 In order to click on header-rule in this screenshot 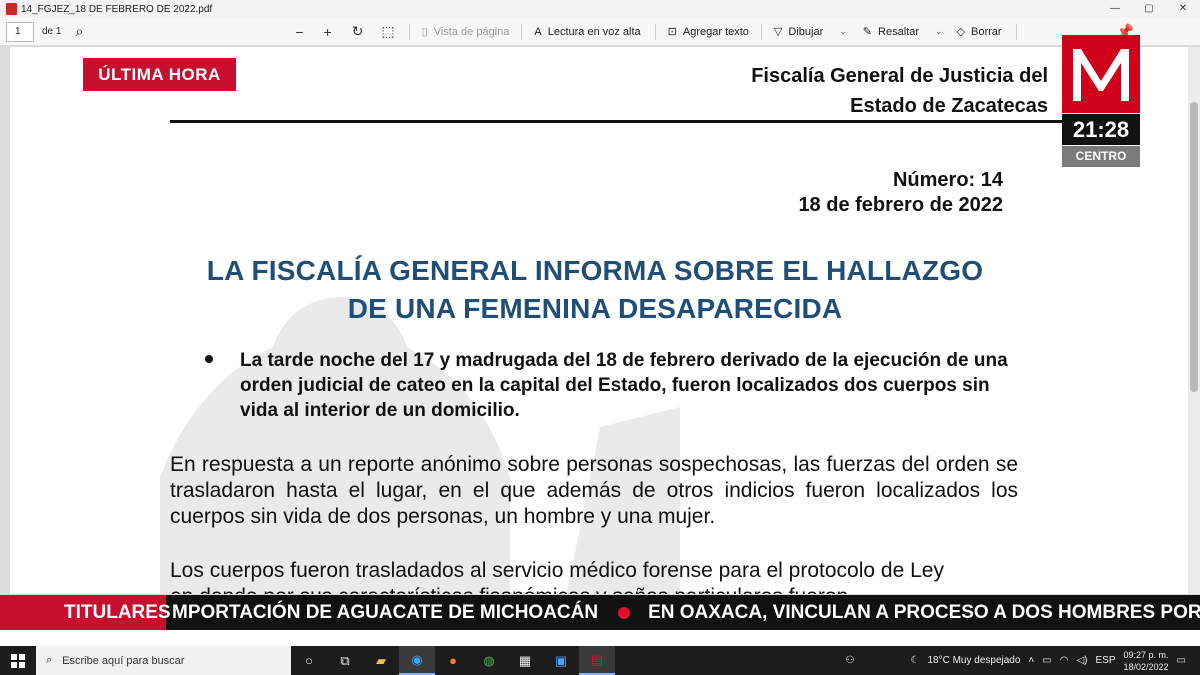, I will do `click(620, 121)`.